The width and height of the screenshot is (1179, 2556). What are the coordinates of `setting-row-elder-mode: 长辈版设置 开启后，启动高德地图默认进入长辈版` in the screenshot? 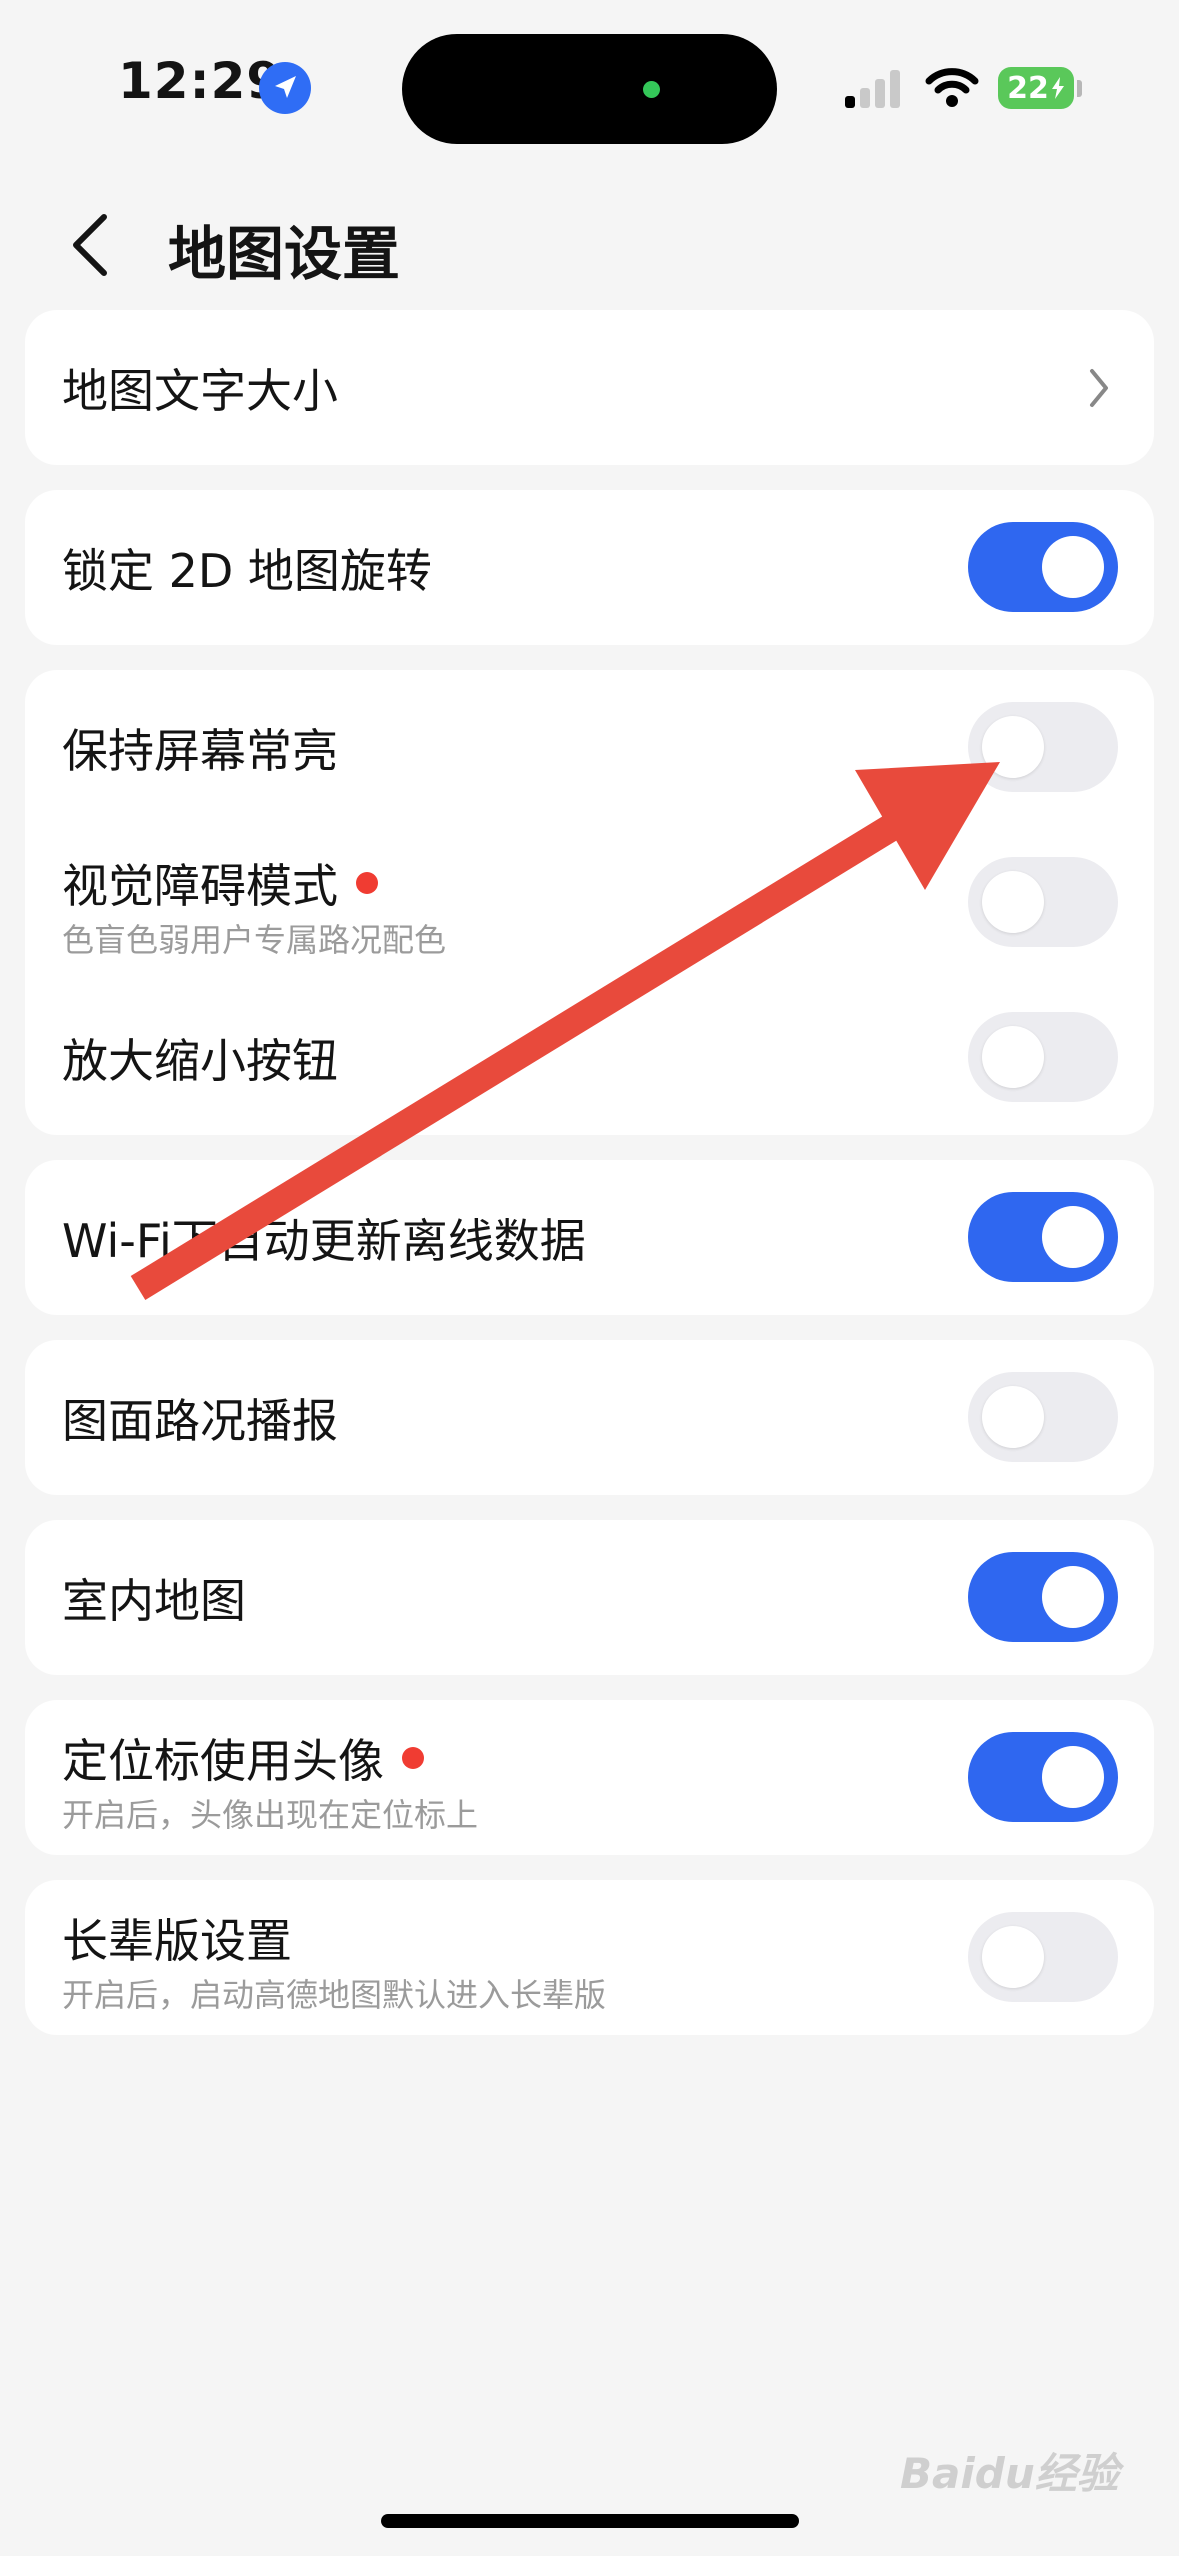 It's located at (589, 1957).